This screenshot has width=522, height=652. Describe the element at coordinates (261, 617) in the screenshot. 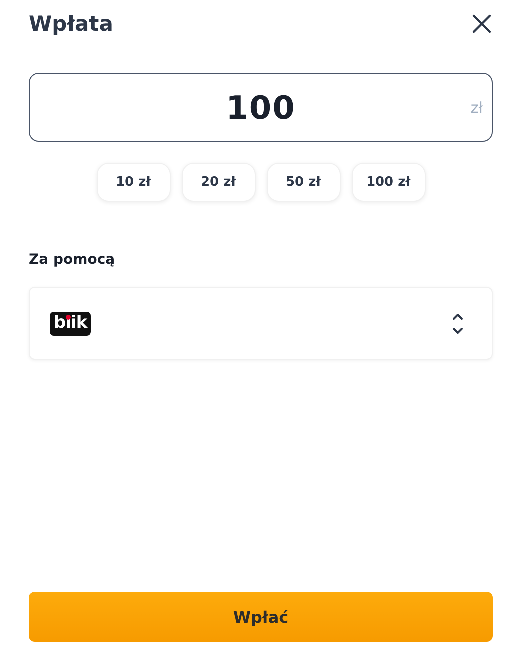

I see `deposit-button: Wpłać` at that location.